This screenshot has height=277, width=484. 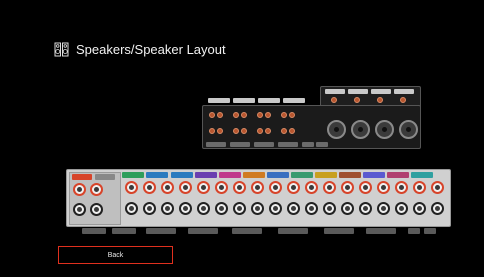 What do you see at coordinates (311, 123) in the screenshot?
I see `pre-out-panel` at bounding box center [311, 123].